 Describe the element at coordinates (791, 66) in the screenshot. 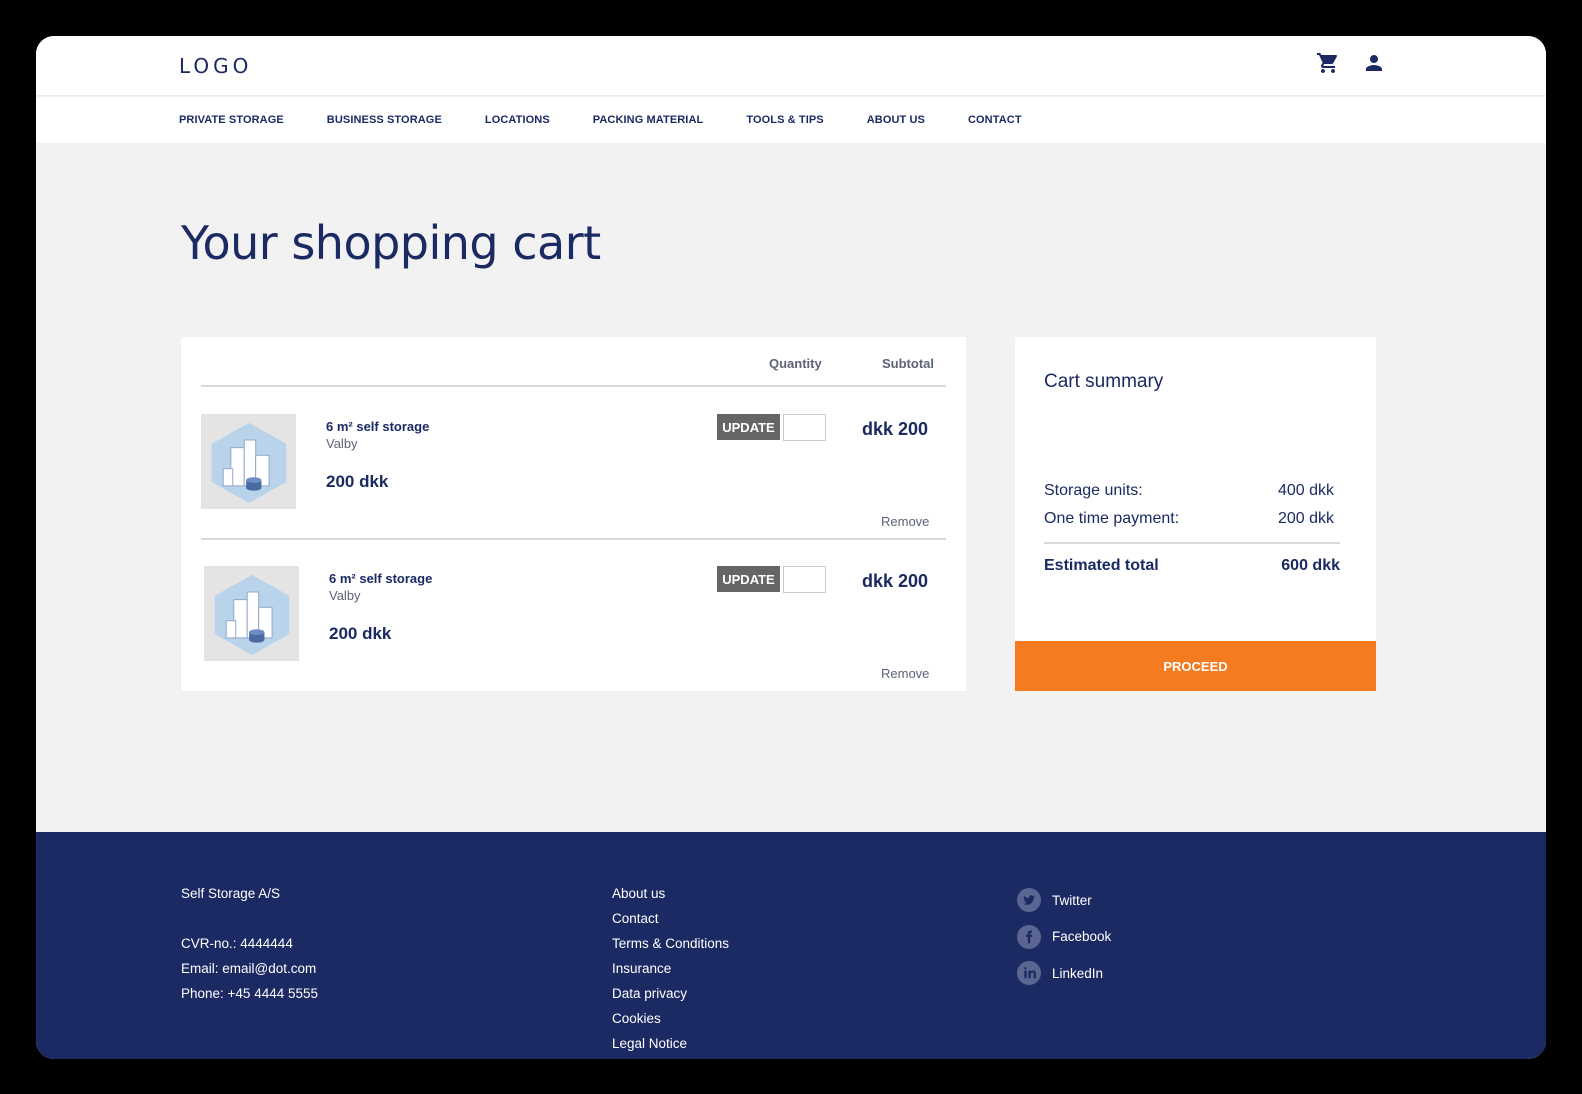

I see `top-bar: LOGO` at that location.